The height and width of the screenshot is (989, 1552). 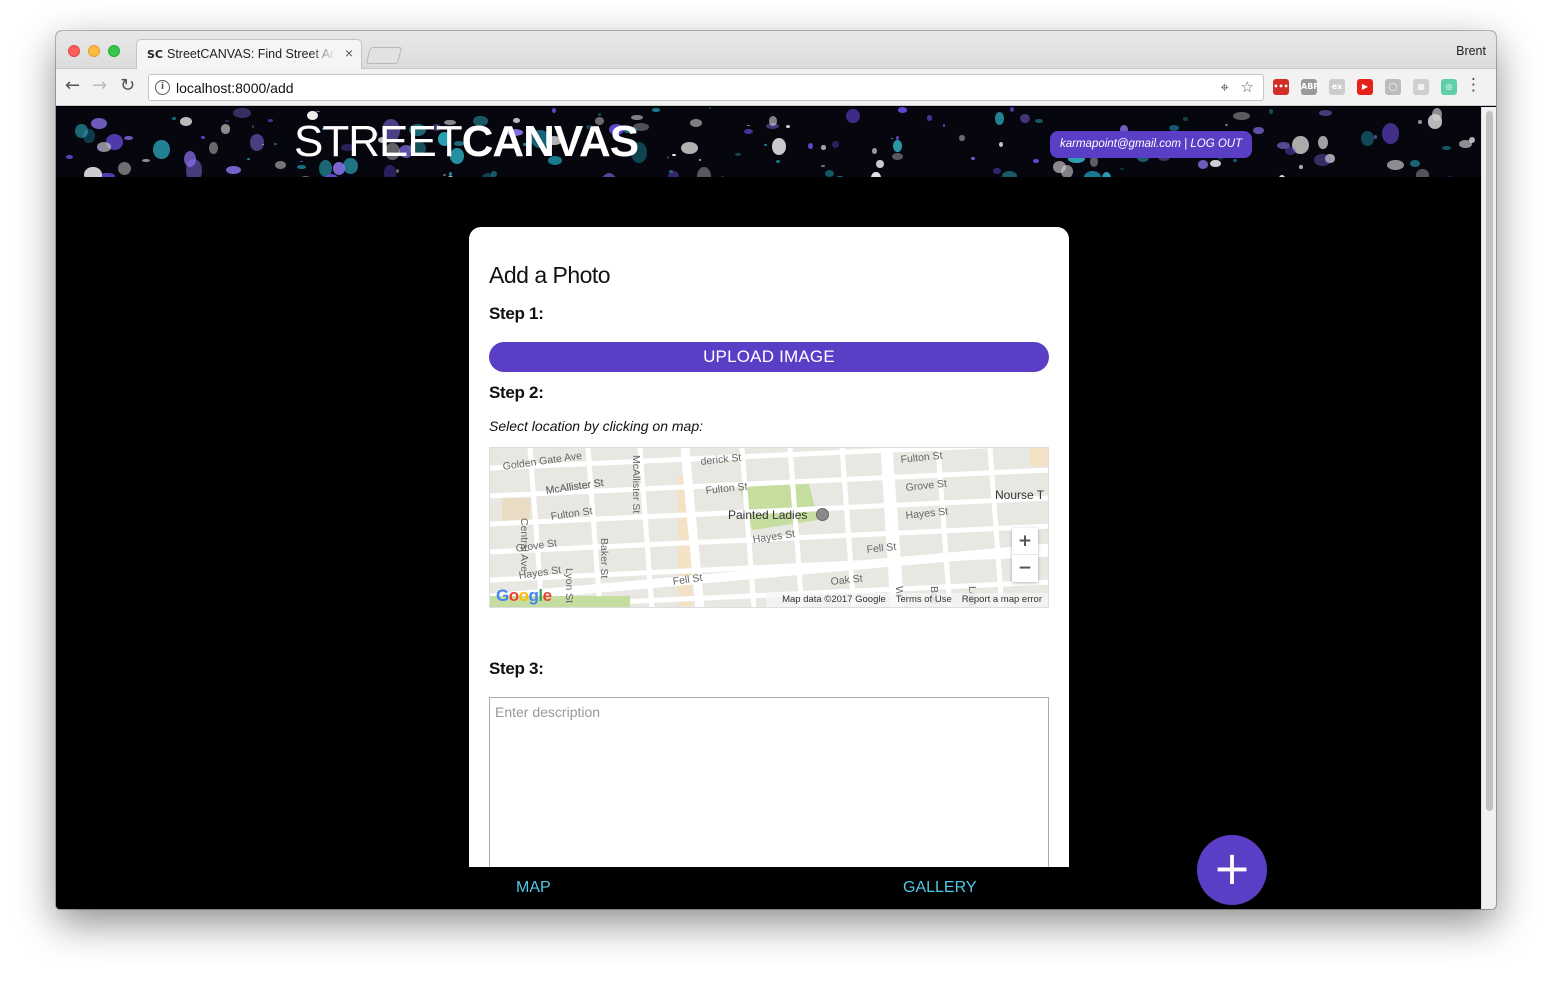 I want to click on google-logo-letter: o, so click(x=513, y=595).